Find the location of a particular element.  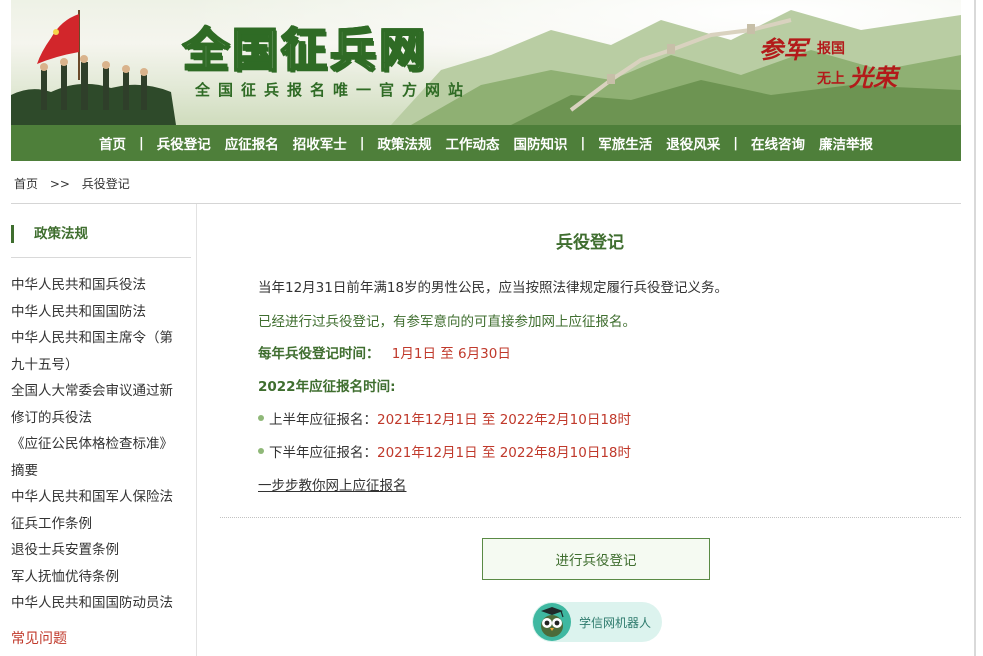

enlistment-time-heading: 2022年应征报名时间: is located at coordinates (326, 385).